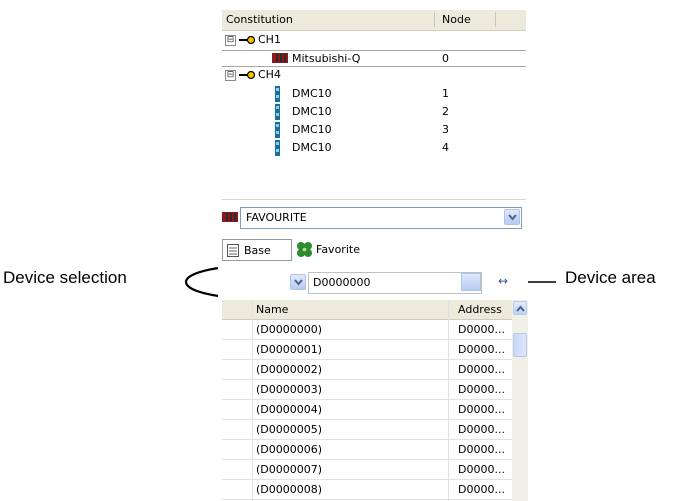 This screenshot has width=689, height=501. I want to click on row-name: (D0000008), so click(289, 489).